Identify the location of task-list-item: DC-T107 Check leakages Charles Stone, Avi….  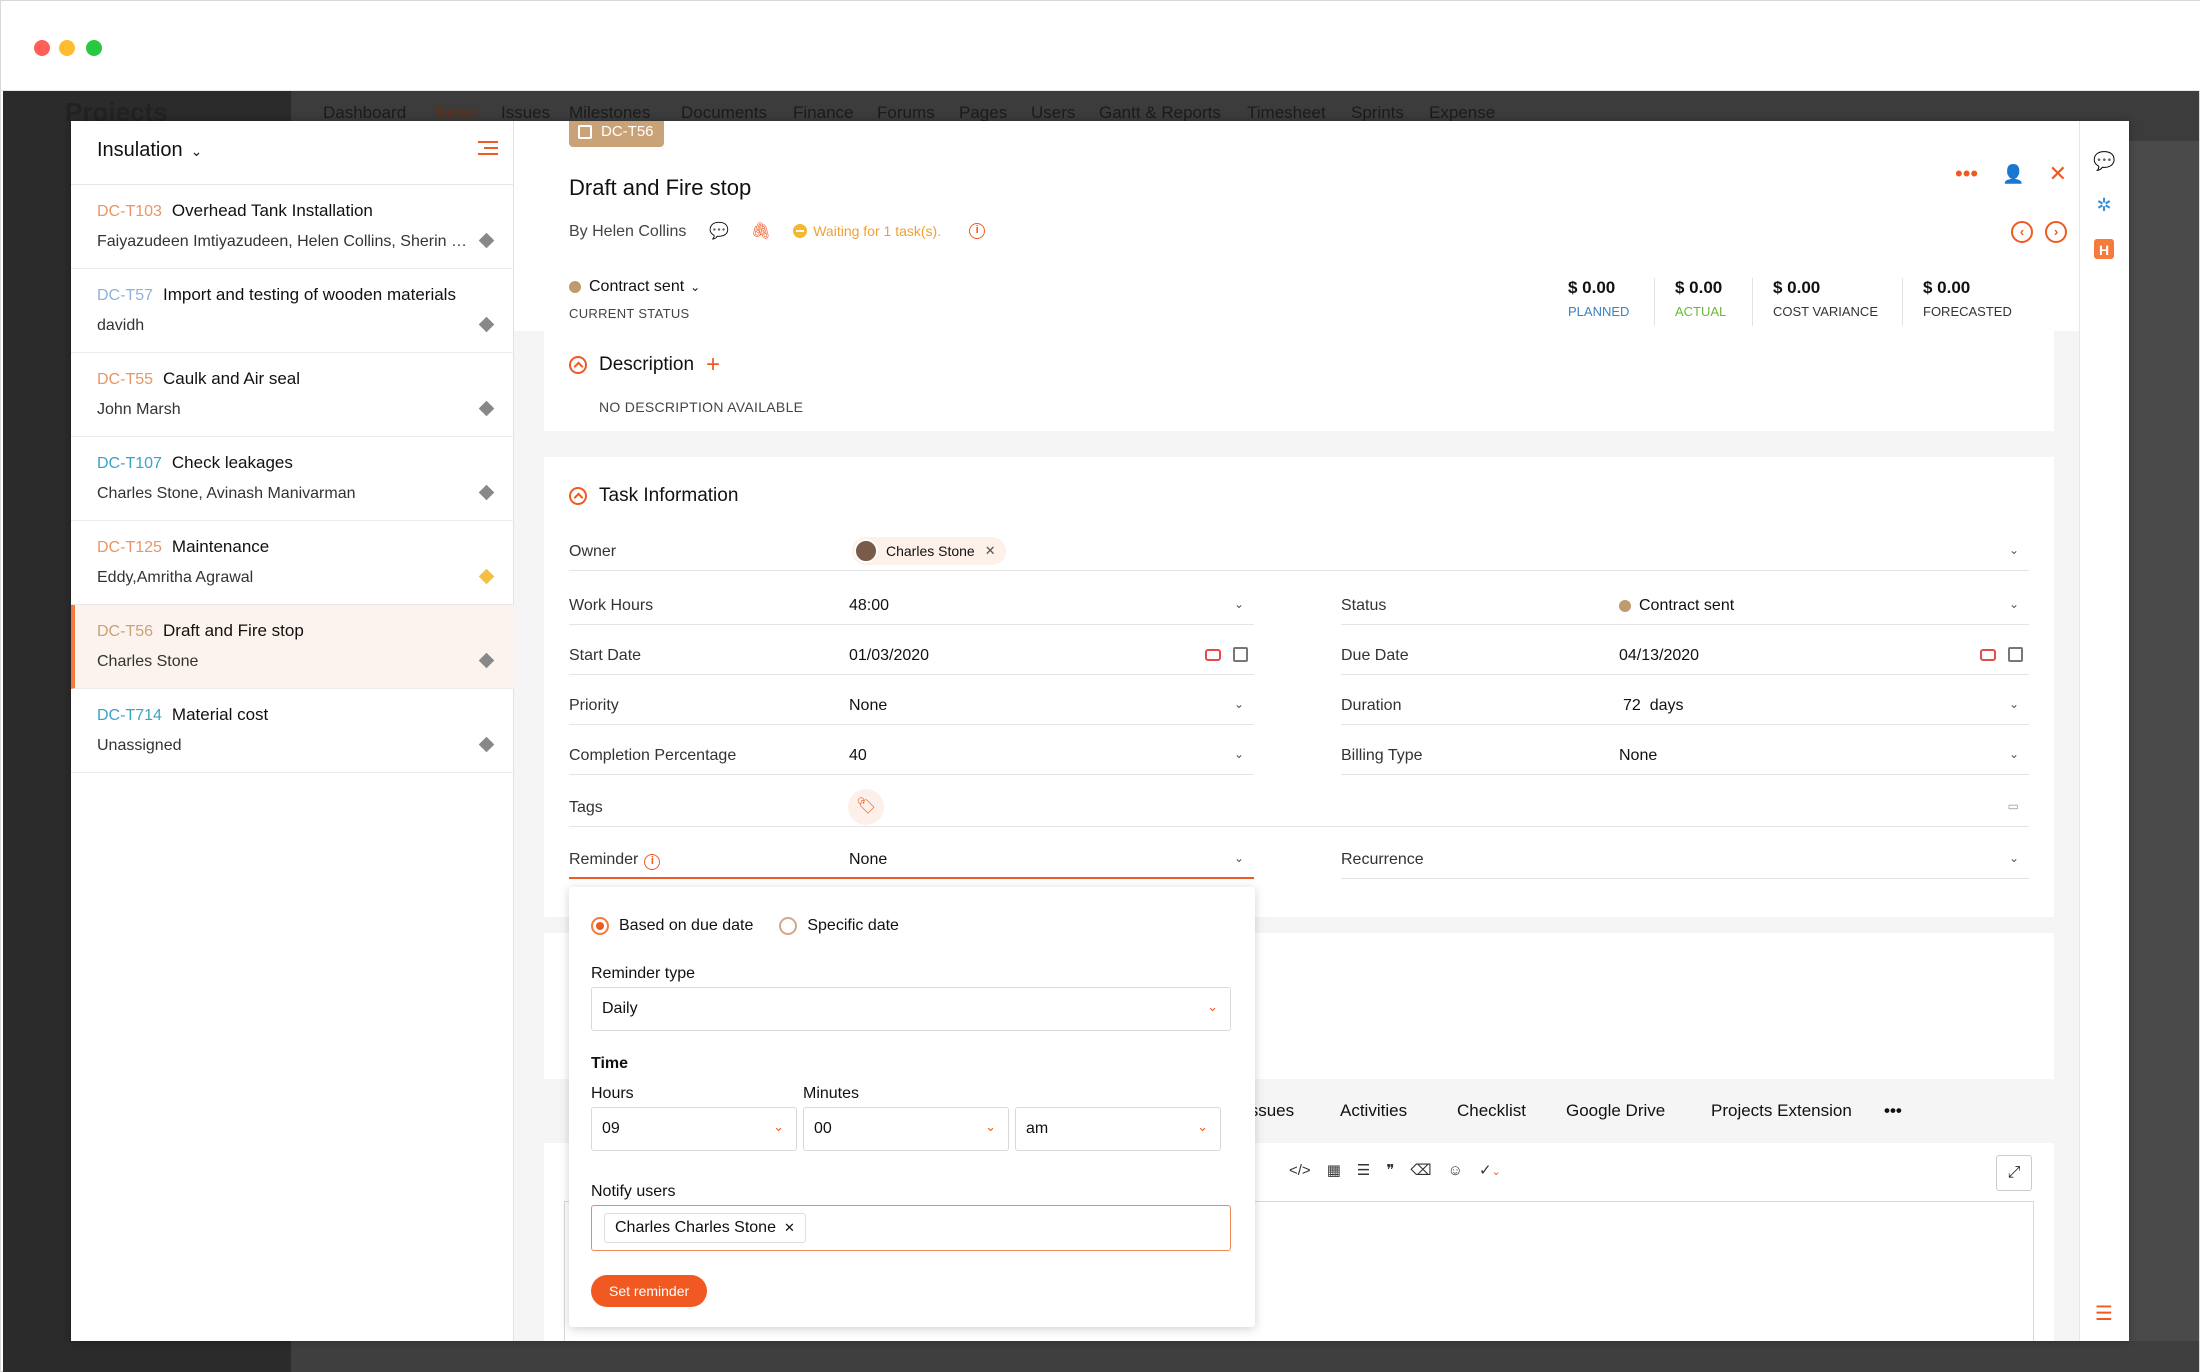
(292, 479).